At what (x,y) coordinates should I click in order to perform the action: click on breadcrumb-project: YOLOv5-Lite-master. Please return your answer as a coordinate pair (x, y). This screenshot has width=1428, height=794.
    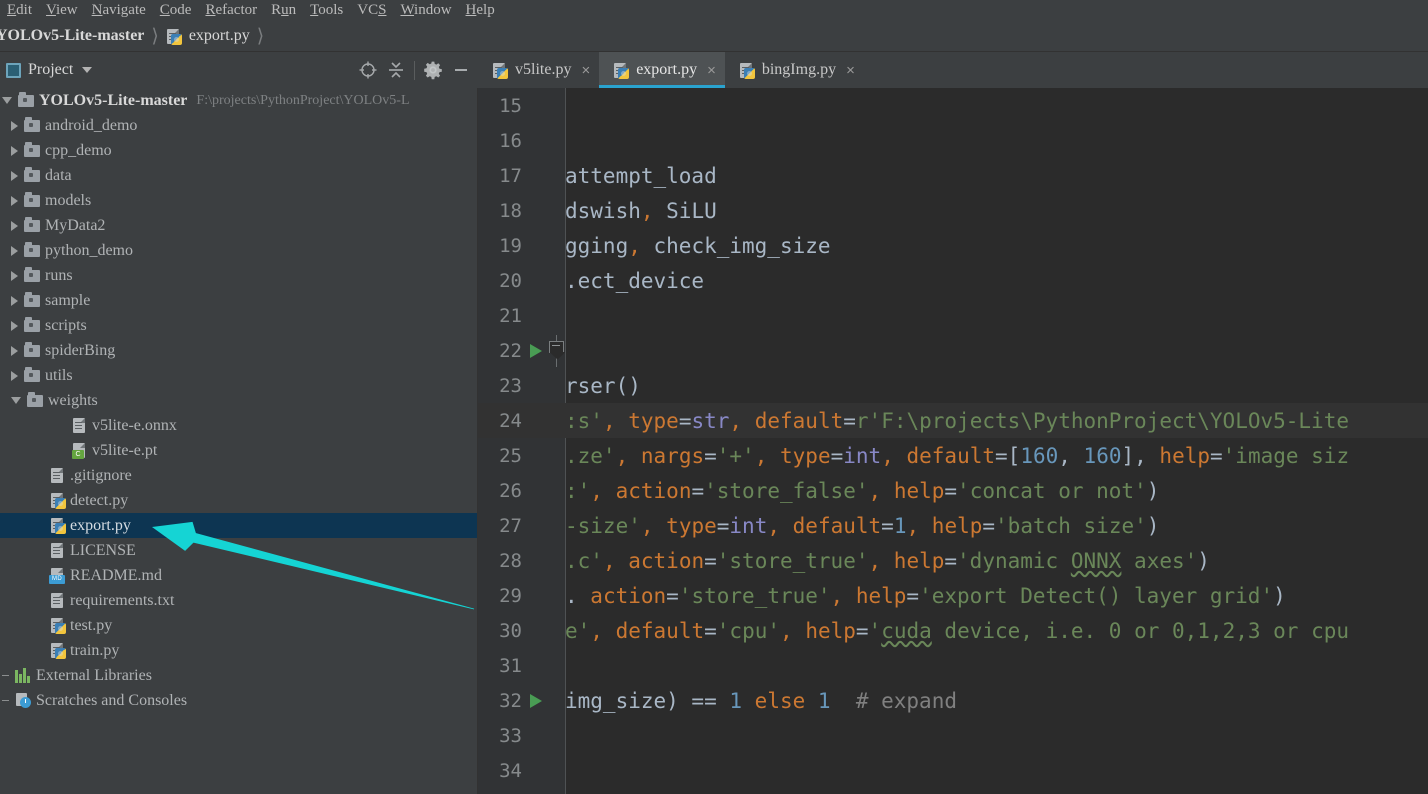
    Looking at the image, I should click on (72, 36).